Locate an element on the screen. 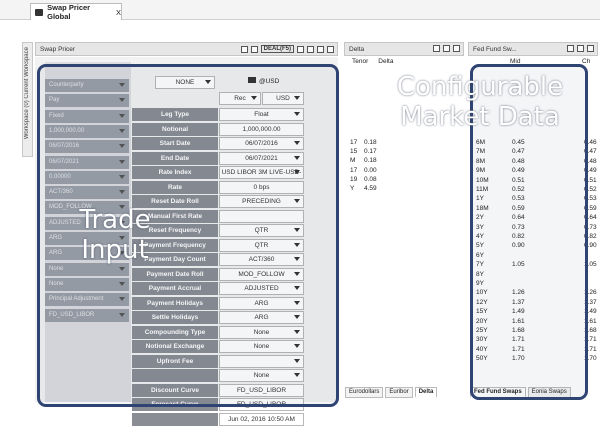 The width and height of the screenshot is (600, 444). deal-button: DEAL(F5) is located at coordinates (277, 49).